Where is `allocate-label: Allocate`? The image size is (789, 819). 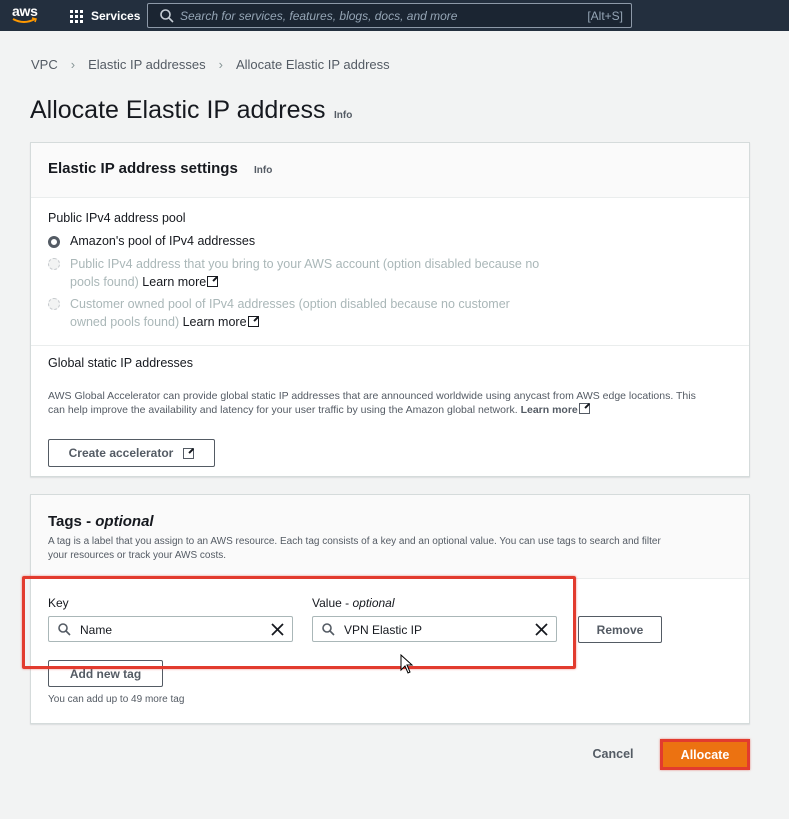
allocate-label: Allocate is located at coordinates (705, 754).